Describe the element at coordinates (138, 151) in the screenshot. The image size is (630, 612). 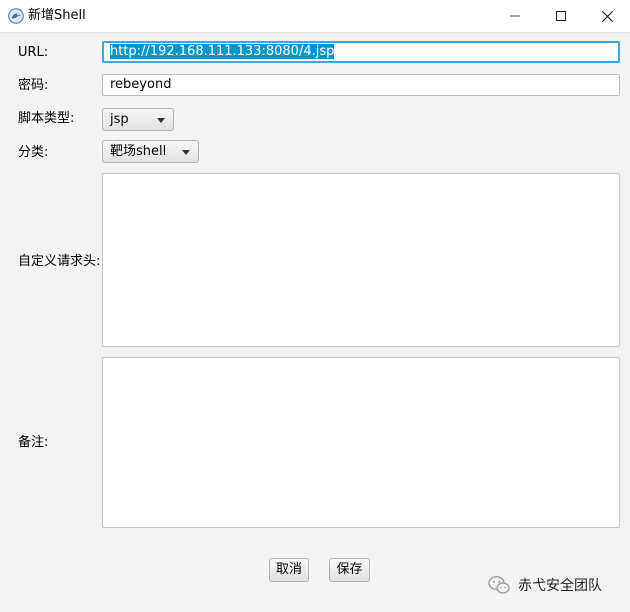
I see `category-value: 靶场shell` at that location.